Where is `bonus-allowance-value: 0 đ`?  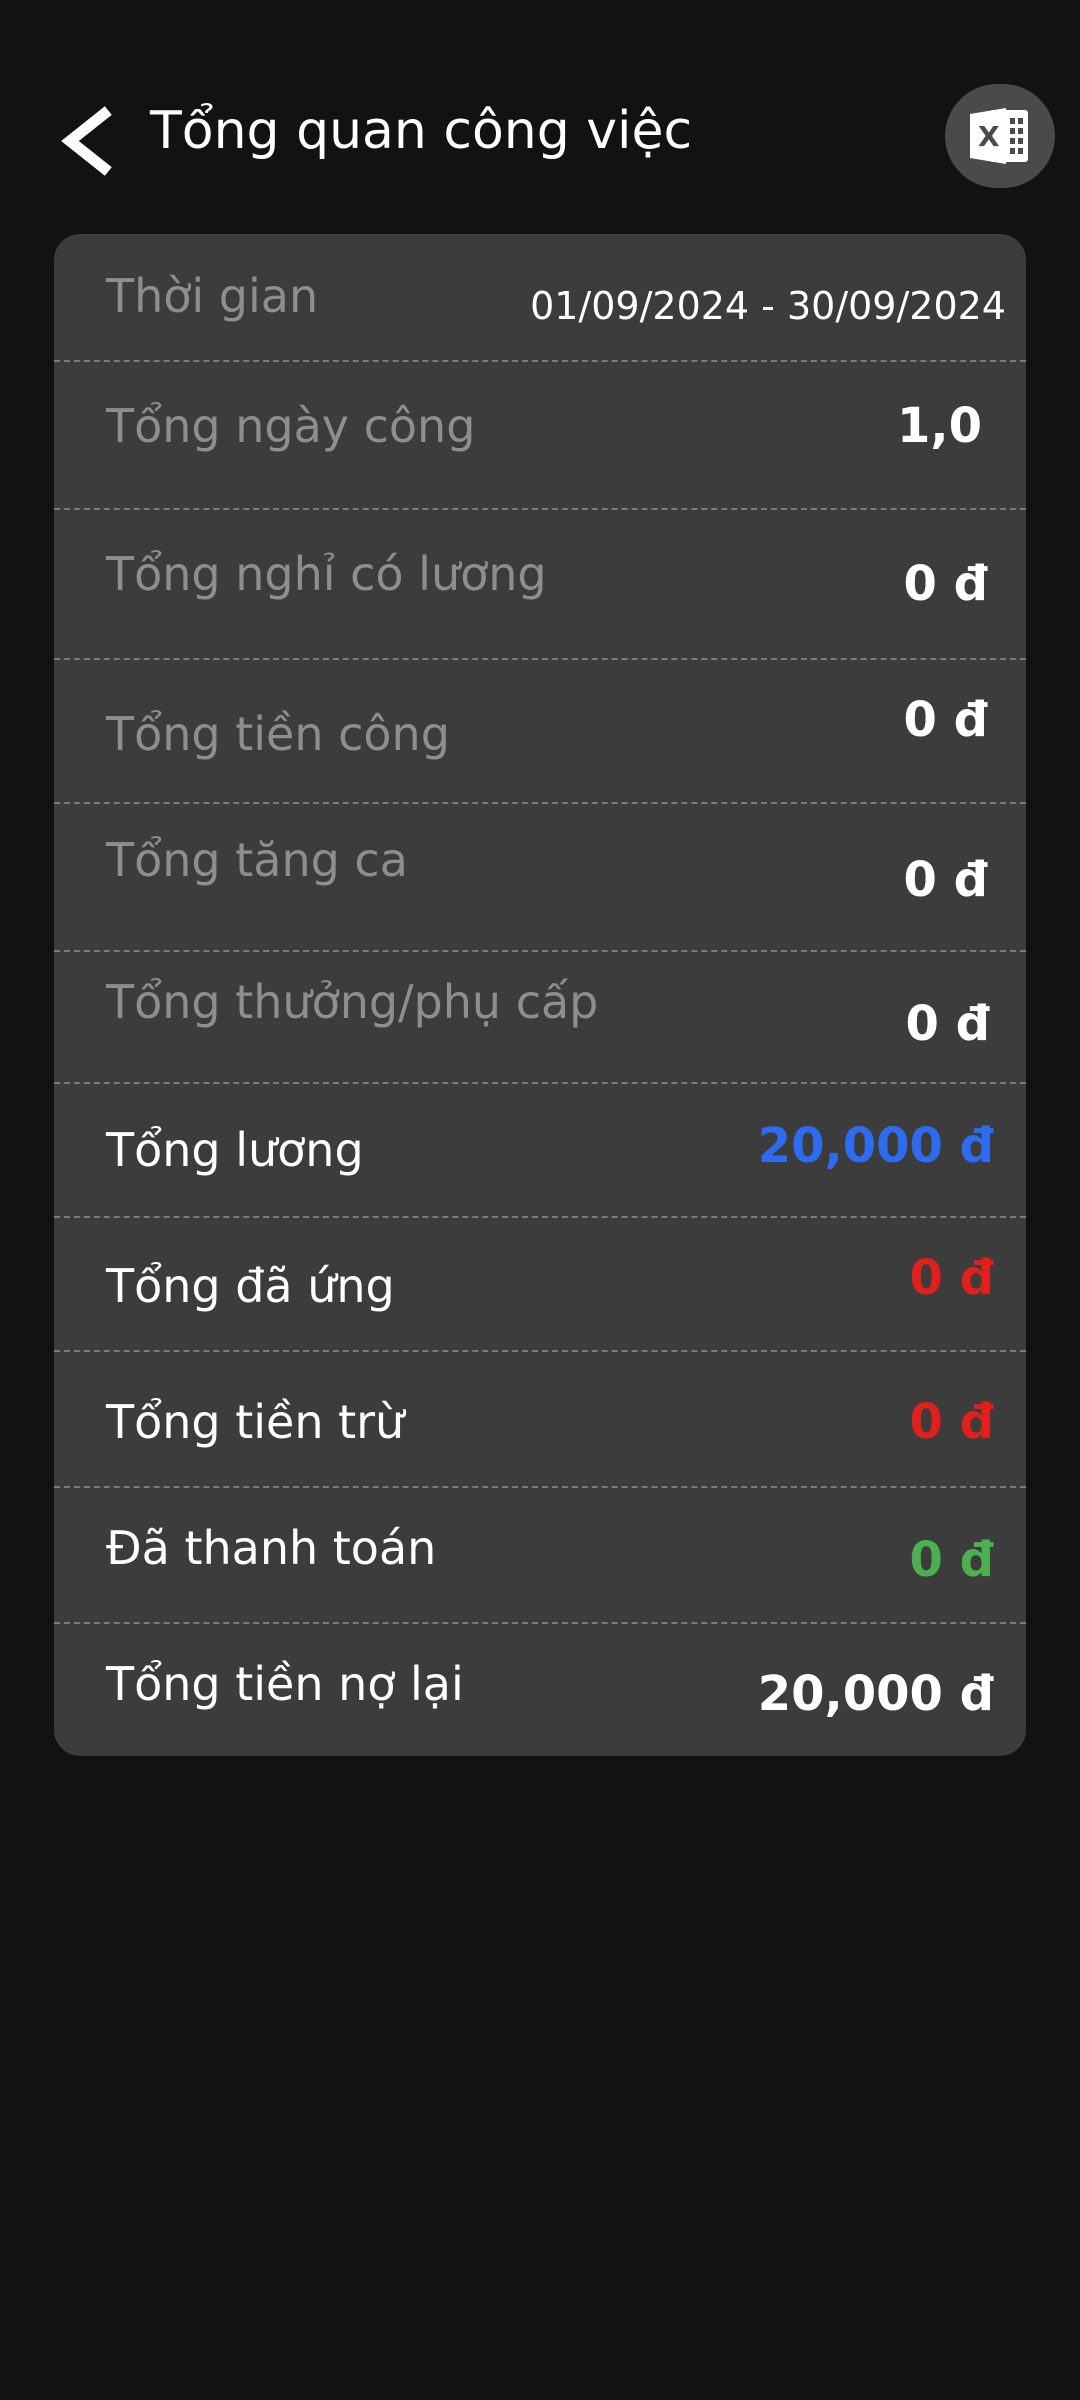 bonus-allowance-value: 0 đ is located at coordinates (947, 1024).